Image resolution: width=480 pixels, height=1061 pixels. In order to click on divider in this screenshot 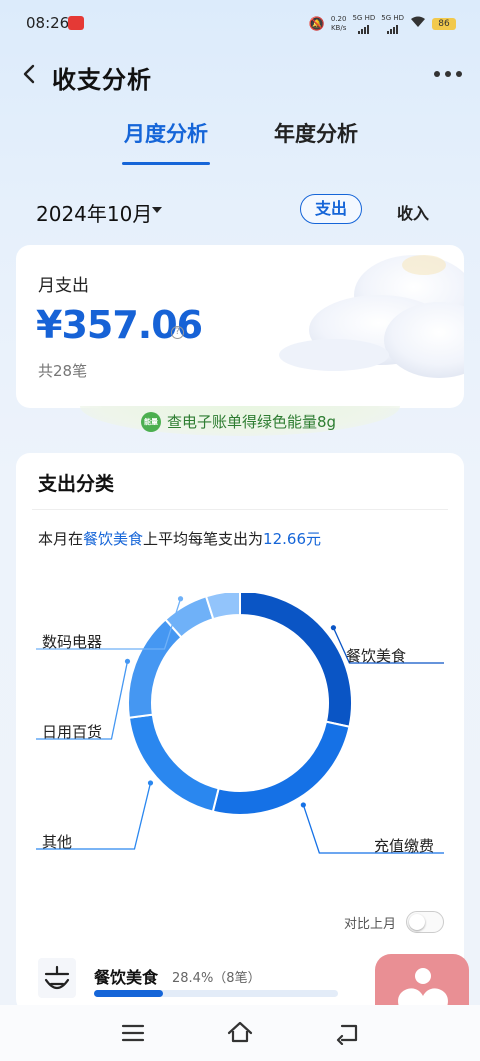, I will do `click(240, 509)`.